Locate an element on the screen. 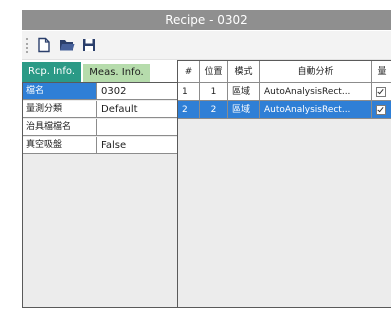 Image resolution: width=391 pixels, height=311 pixels. column-header-mode: 模式 is located at coordinates (244, 72).